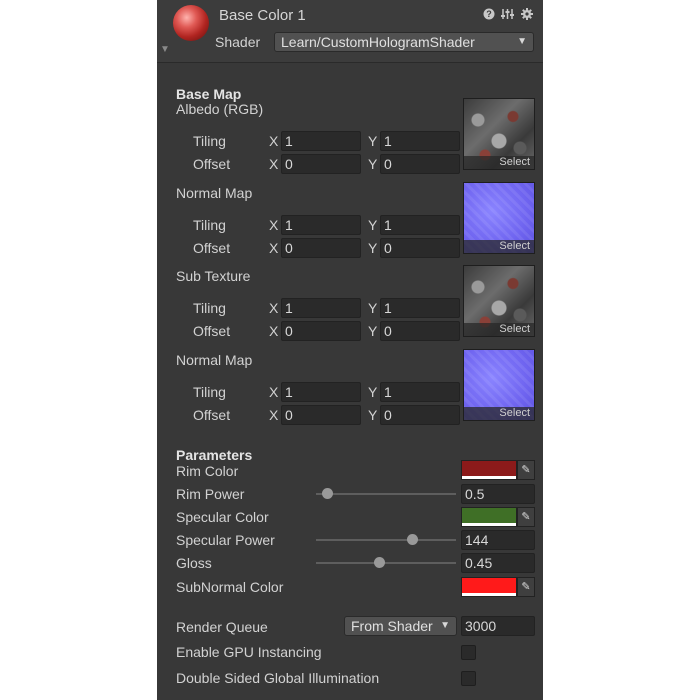  I want to click on render-queue-dropdown: From Shader ▼, so click(400, 626).